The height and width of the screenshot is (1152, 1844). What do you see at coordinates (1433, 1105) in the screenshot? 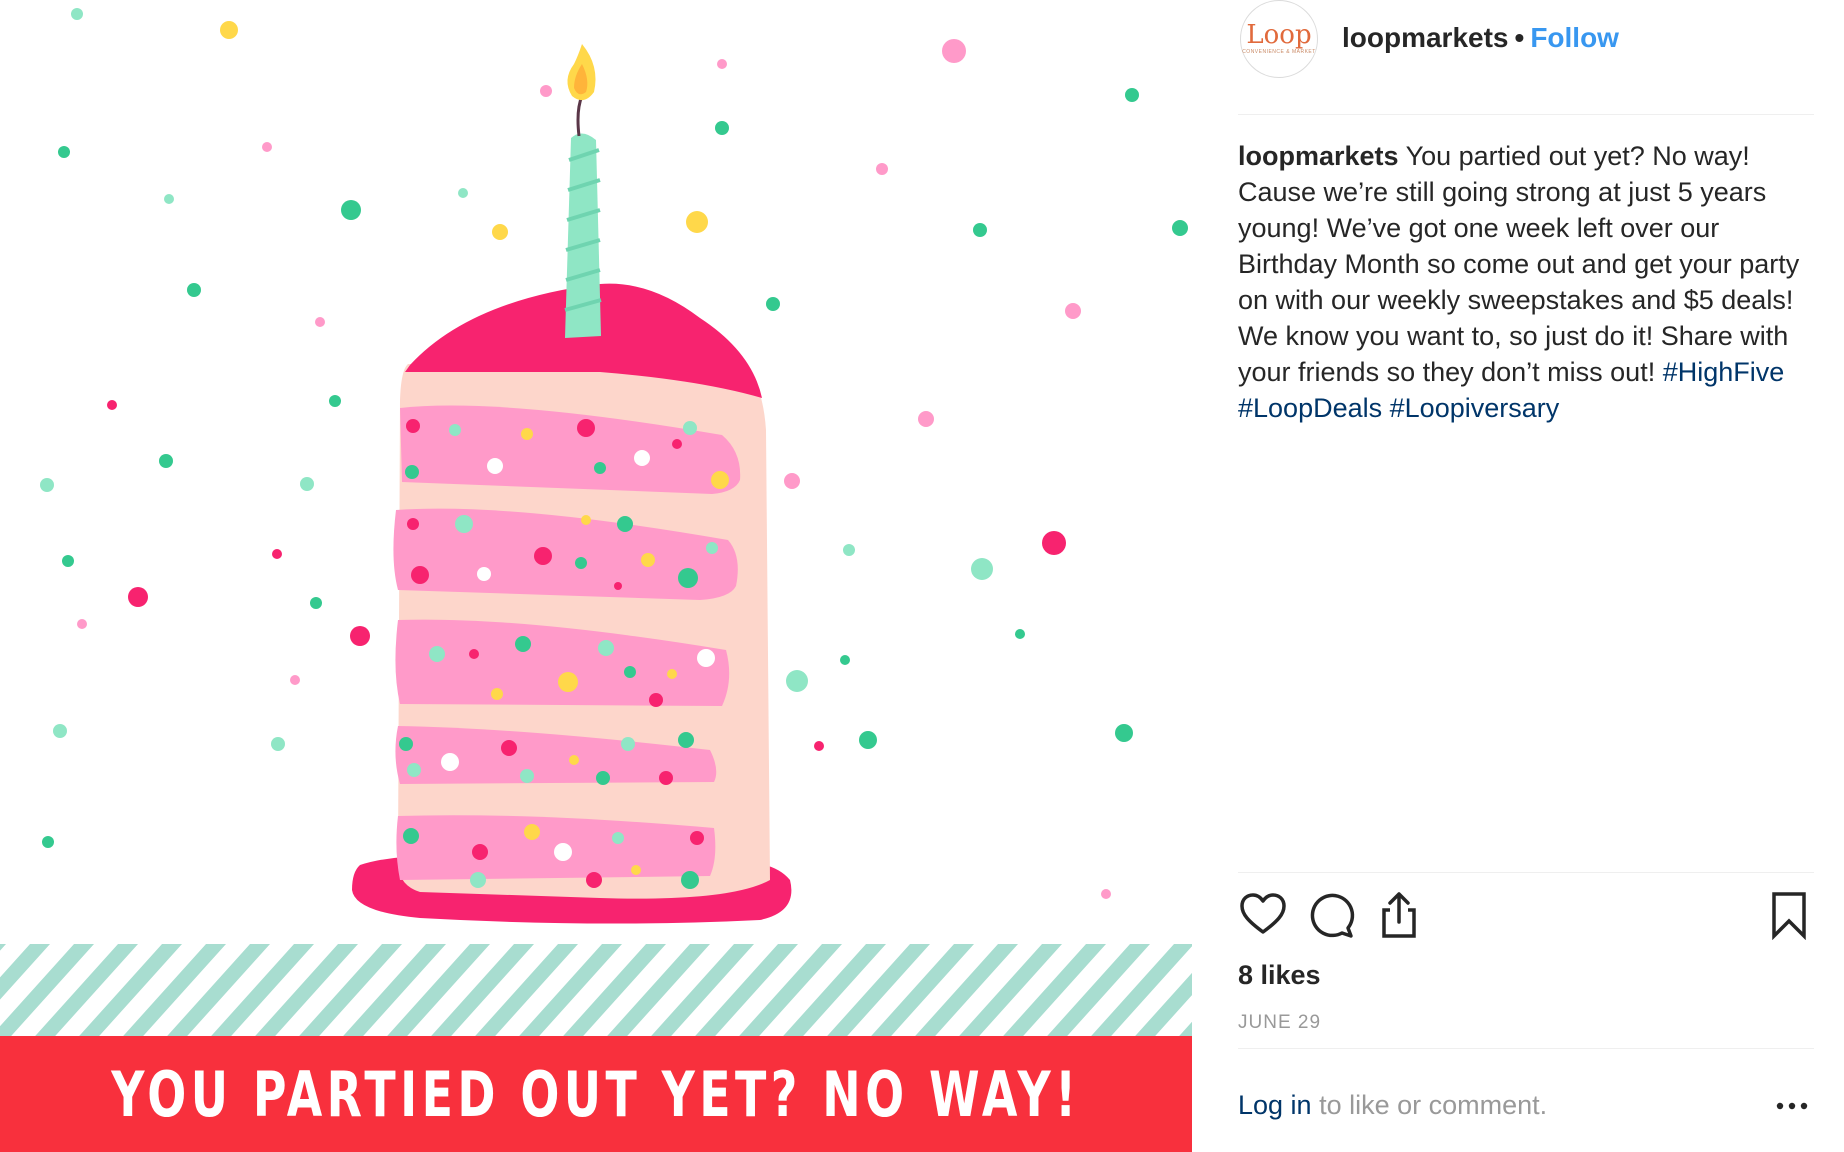
I see `login-prompt-text: to like or comment.` at bounding box center [1433, 1105].